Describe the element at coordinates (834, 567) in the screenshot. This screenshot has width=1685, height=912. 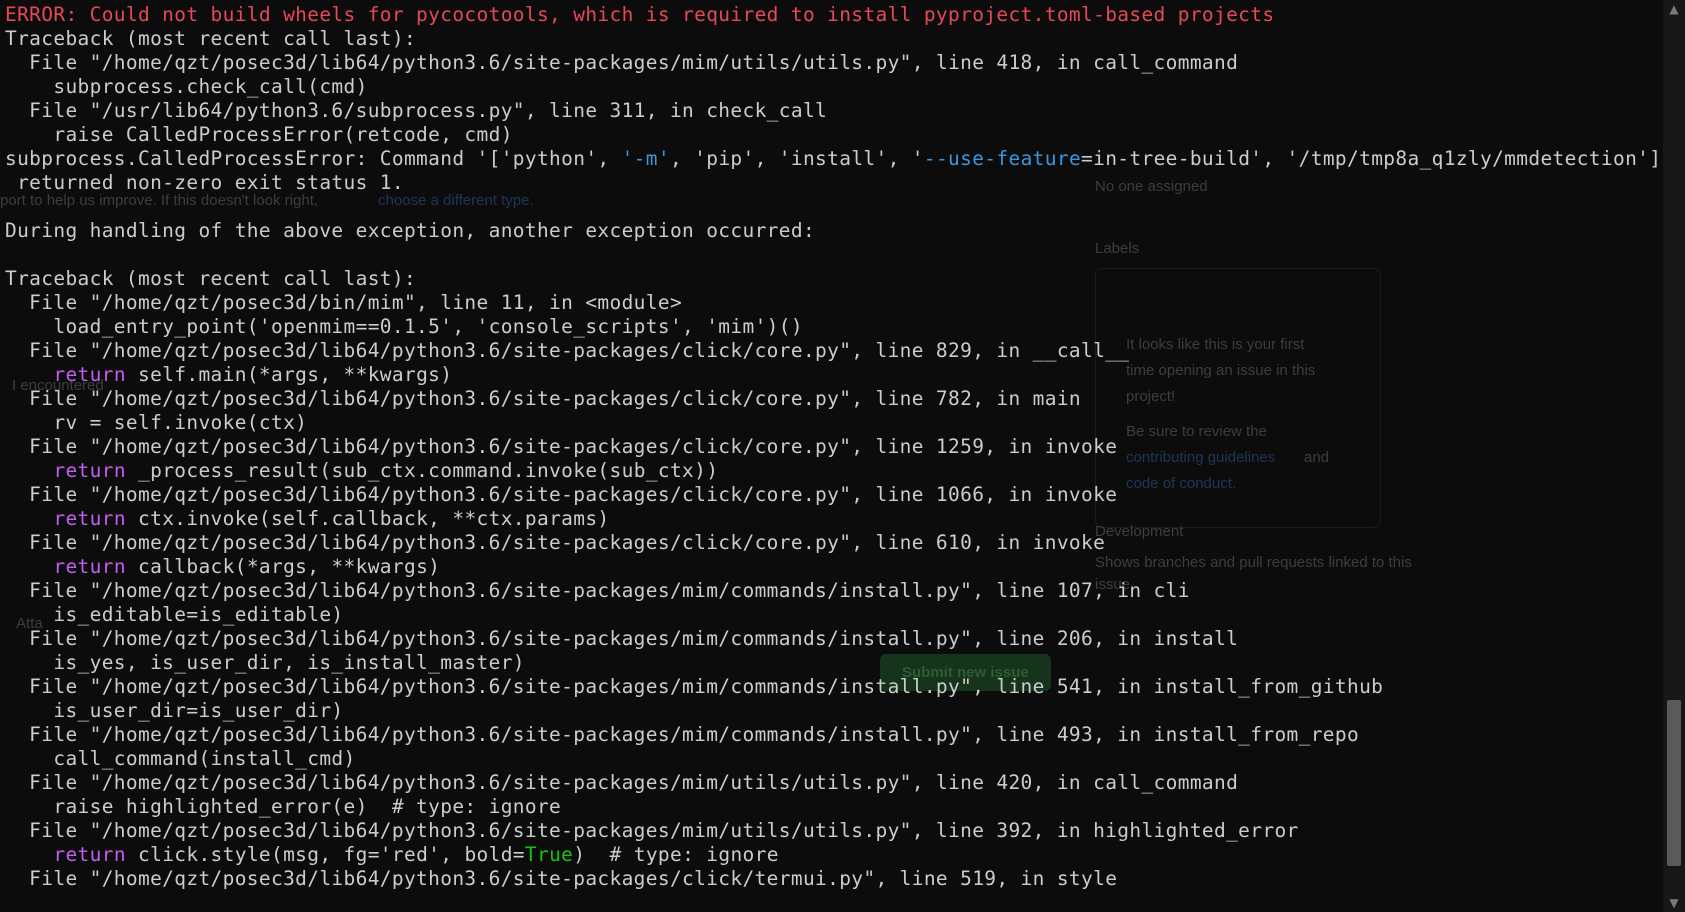
I see `terminal-line: return callback(*args, **kwargs)` at that location.